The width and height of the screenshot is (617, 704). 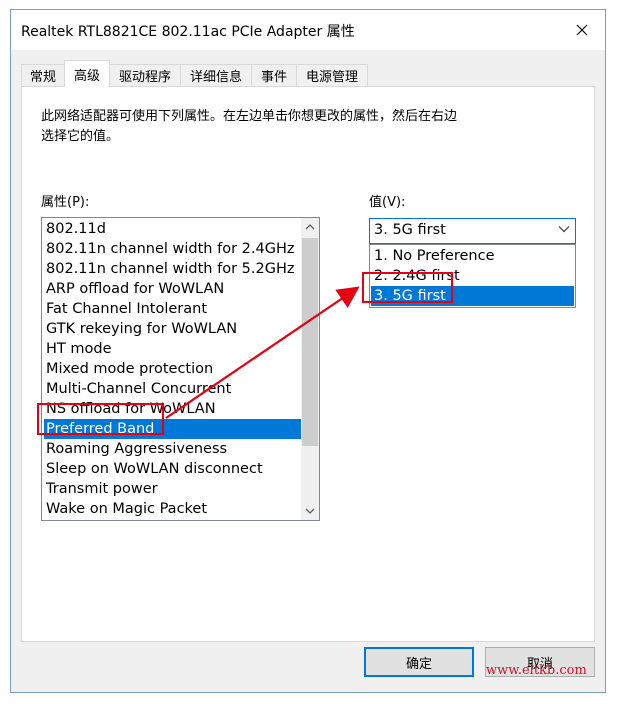 What do you see at coordinates (173, 329) in the screenshot?
I see `list-item: GTK rekeying for WoWLAN` at bounding box center [173, 329].